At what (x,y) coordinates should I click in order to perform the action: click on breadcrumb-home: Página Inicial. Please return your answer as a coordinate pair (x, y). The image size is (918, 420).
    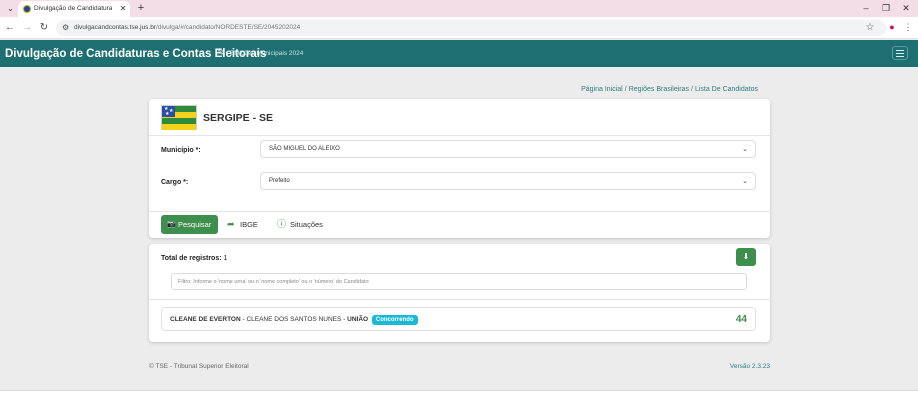
    Looking at the image, I should click on (602, 89).